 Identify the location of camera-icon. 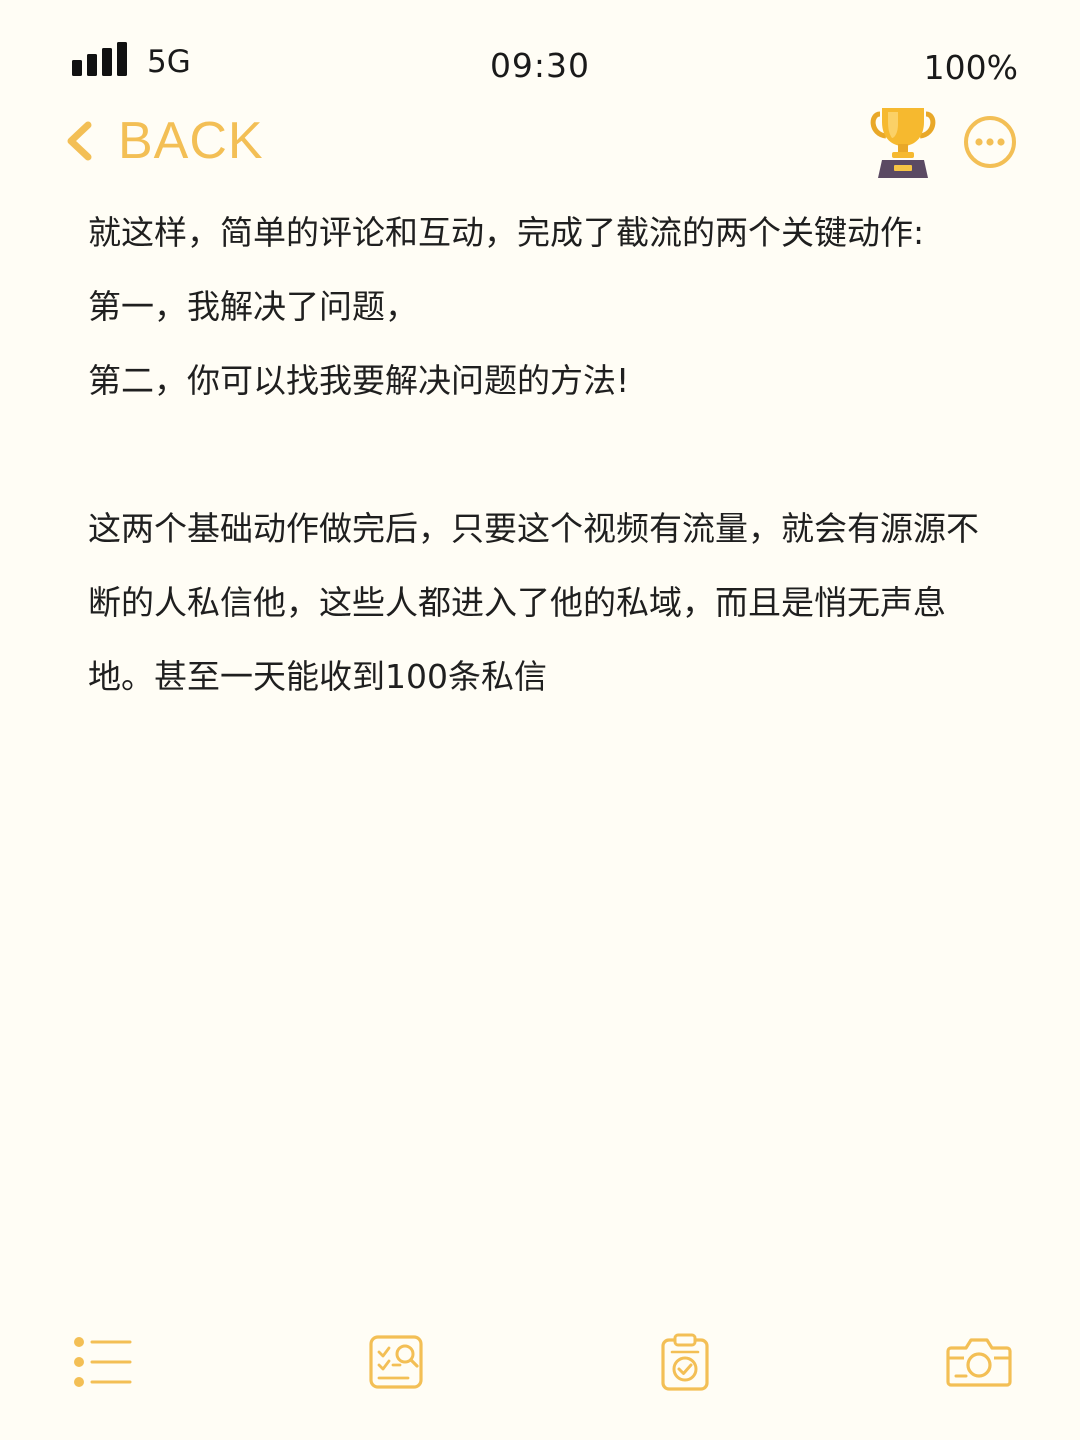
(979, 1362).